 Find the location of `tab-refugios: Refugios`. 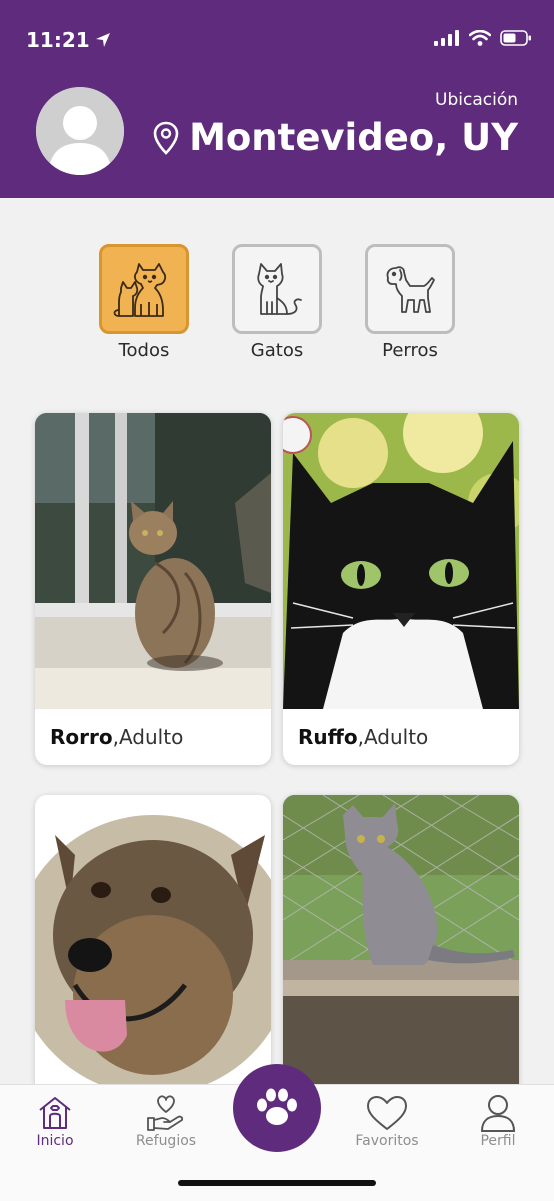

tab-refugios: Refugios is located at coordinates (166, 1121).